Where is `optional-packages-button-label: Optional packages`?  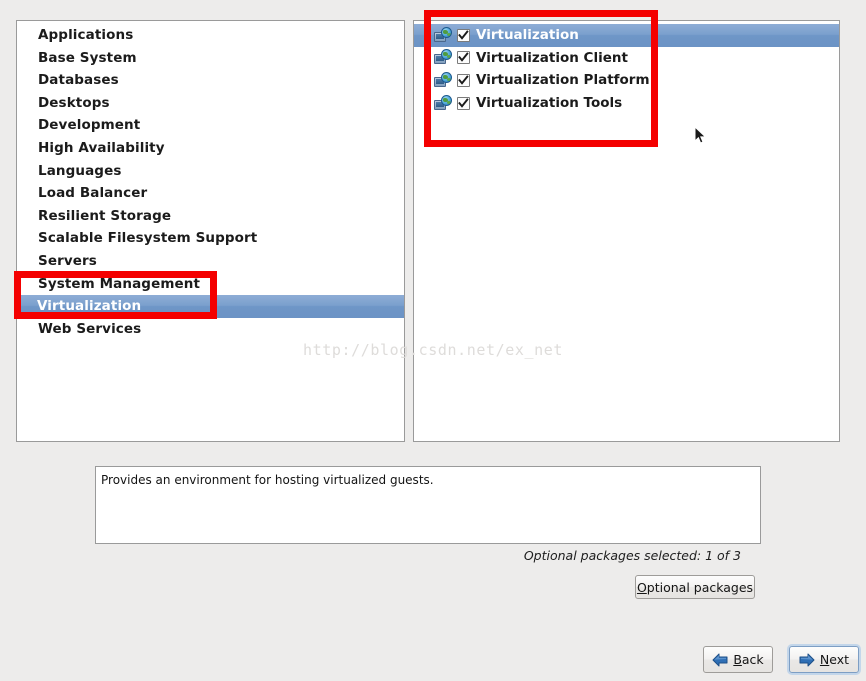 optional-packages-button-label: Optional packages is located at coordinates (695, 587).